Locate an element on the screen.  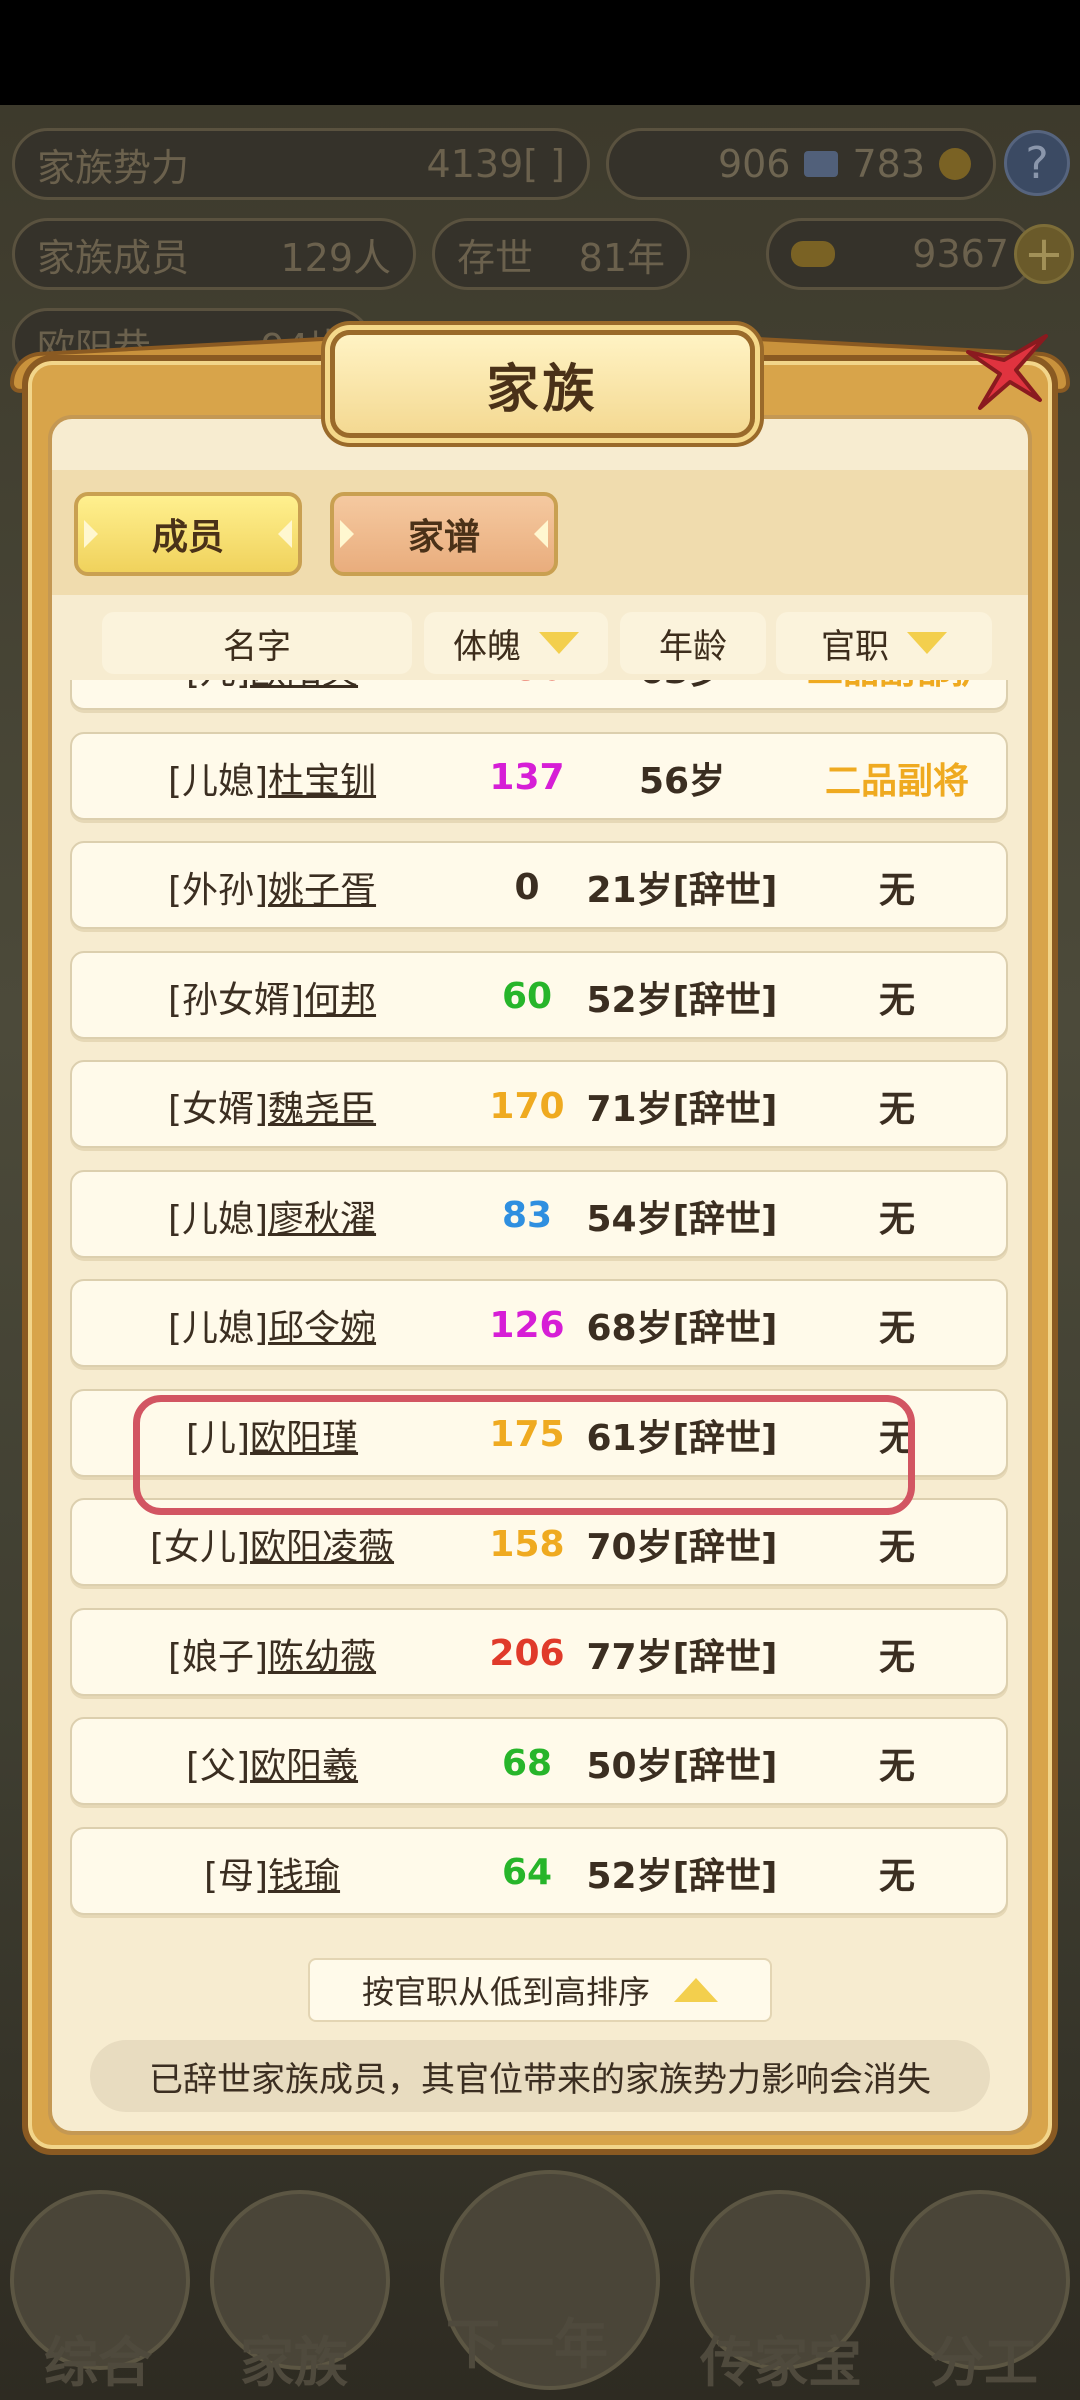
family-power-pill: 家族势力 4139[ ] is located at coordinates (301, 164).